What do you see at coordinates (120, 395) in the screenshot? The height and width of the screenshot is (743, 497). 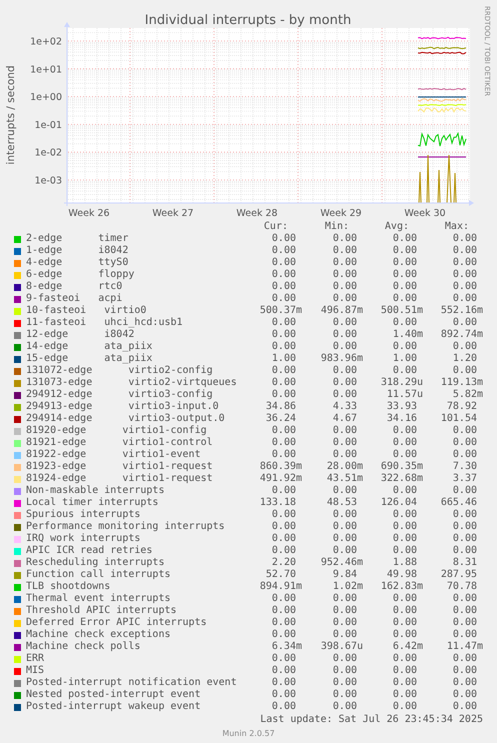 I see `legend-label: 294912-edge virtio3-config` at bounding box center [120, 395].